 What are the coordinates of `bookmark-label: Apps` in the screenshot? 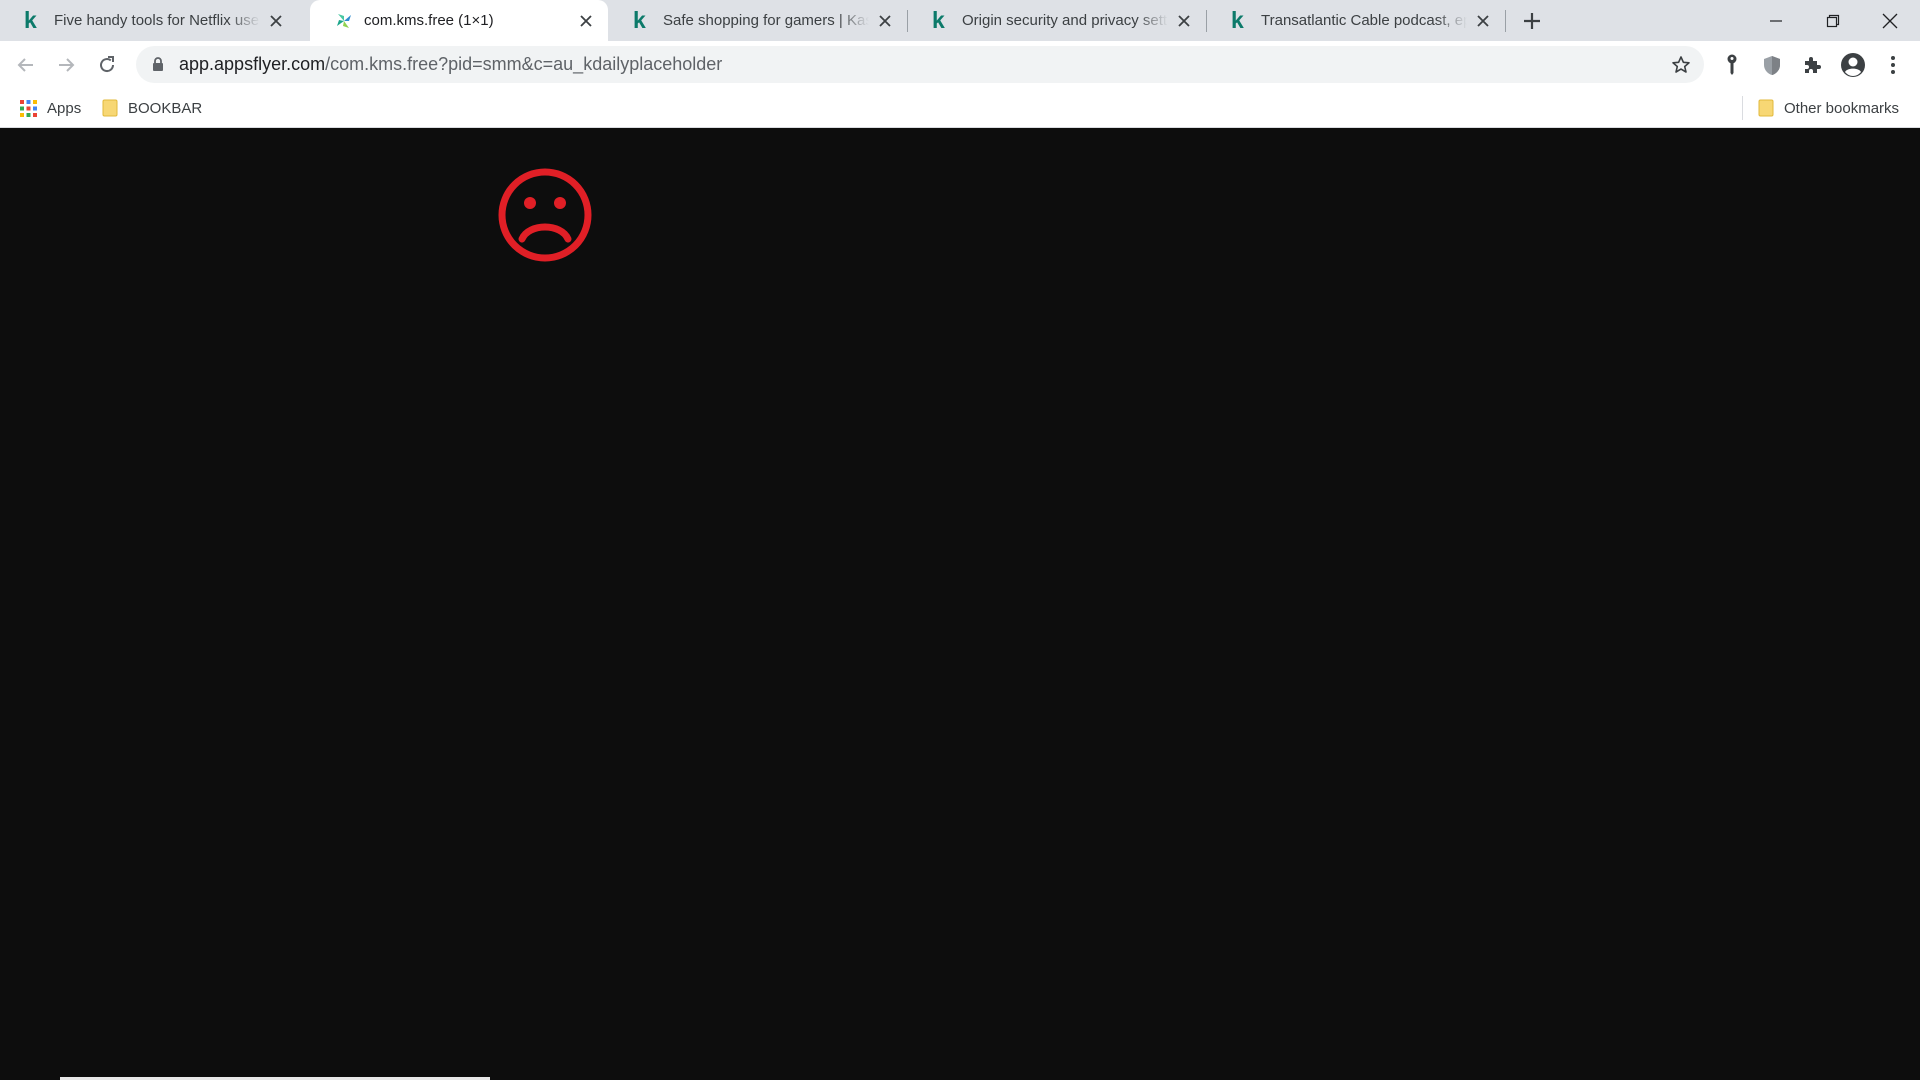 It's located at (64, 108).